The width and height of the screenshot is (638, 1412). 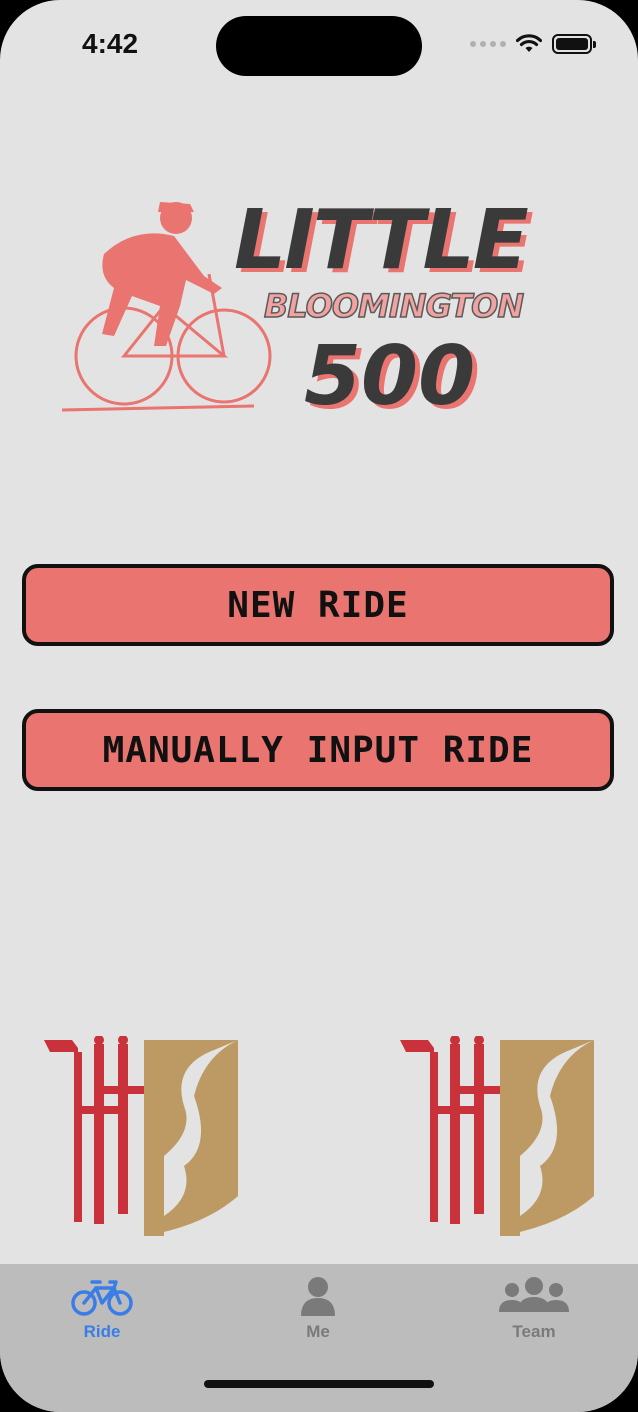 I want to click on status-indicators, so click(x=533, y=44).